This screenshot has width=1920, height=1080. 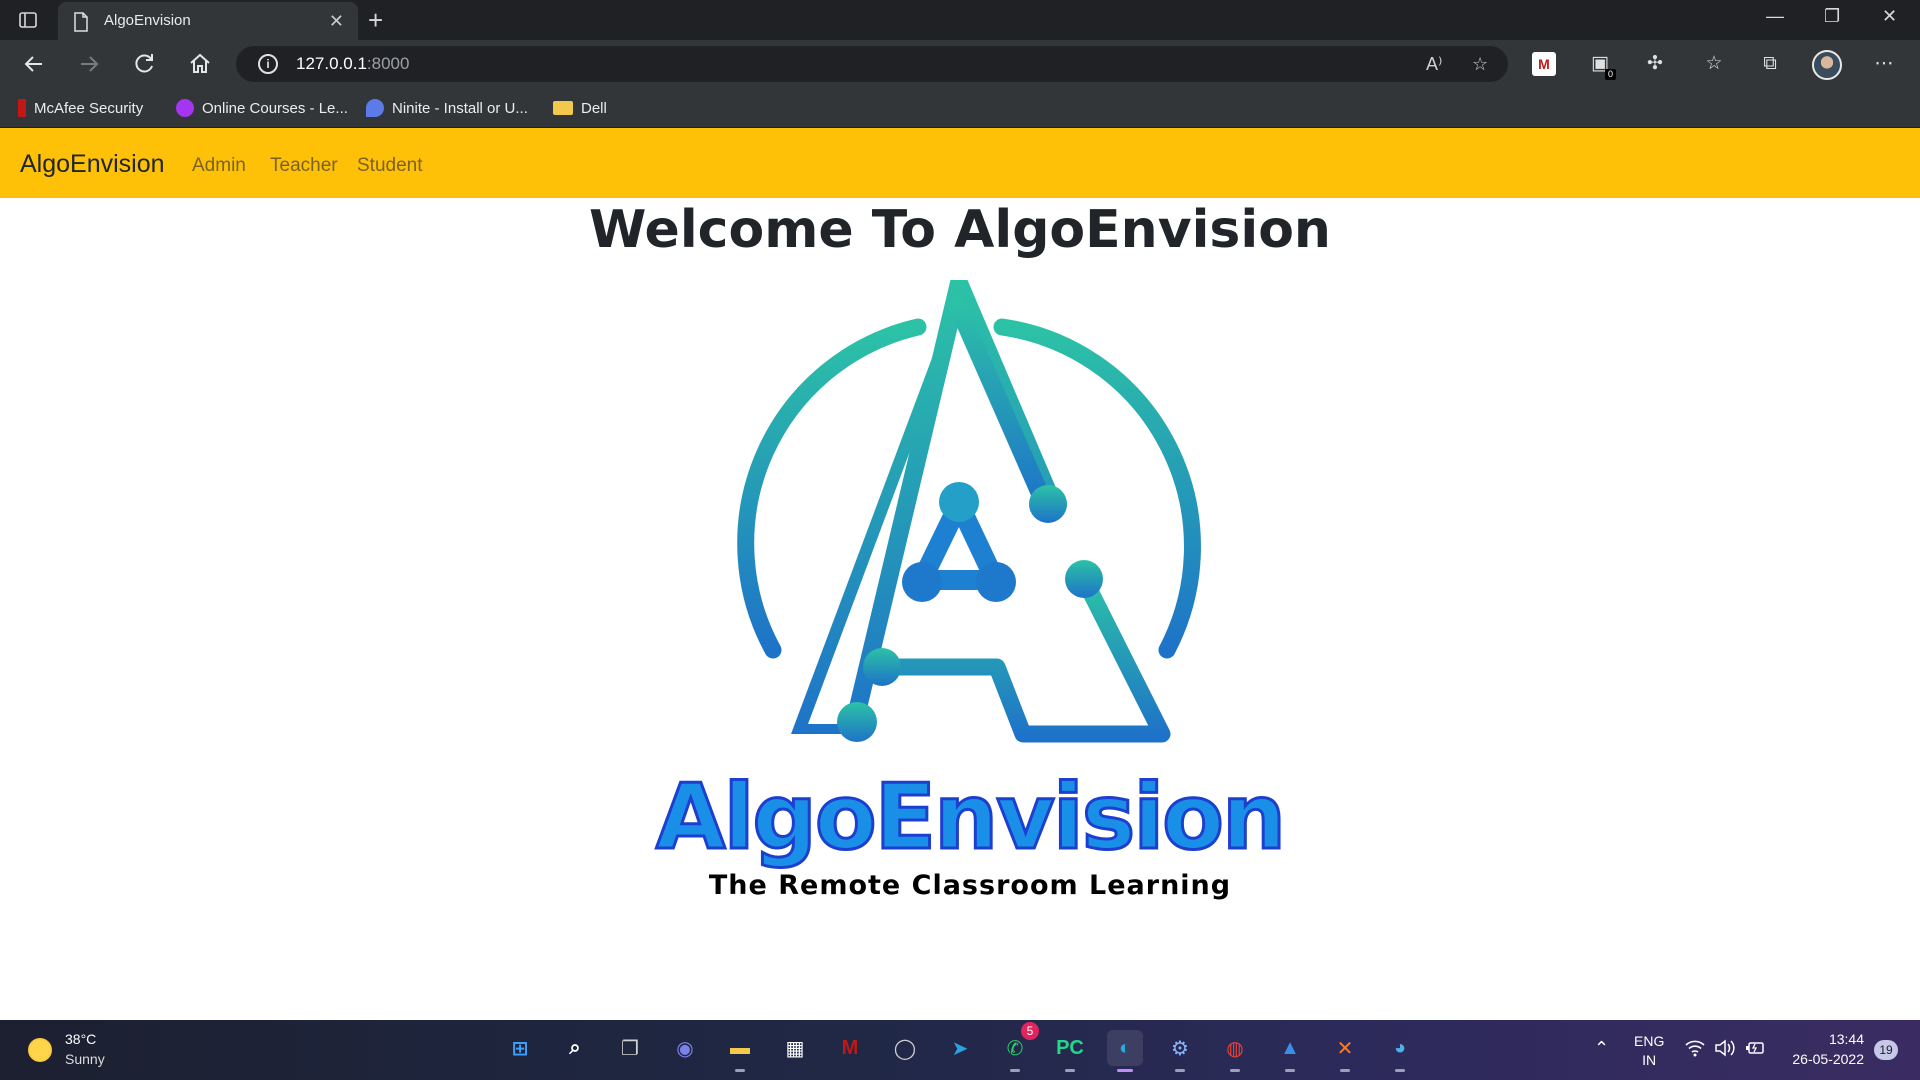 I want to click on language-code: ENG, so click(x=1649, y=1041).